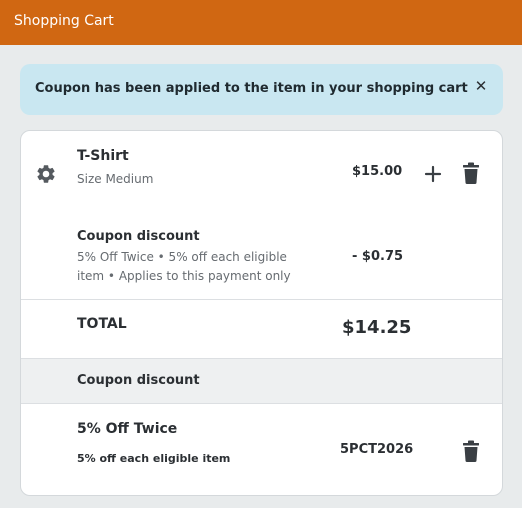 This screenshot has height=508, width=522. Describe the element at coordinates (471, 451) in the screenshot. I see `remove-coupon-trash-icon` at that location.